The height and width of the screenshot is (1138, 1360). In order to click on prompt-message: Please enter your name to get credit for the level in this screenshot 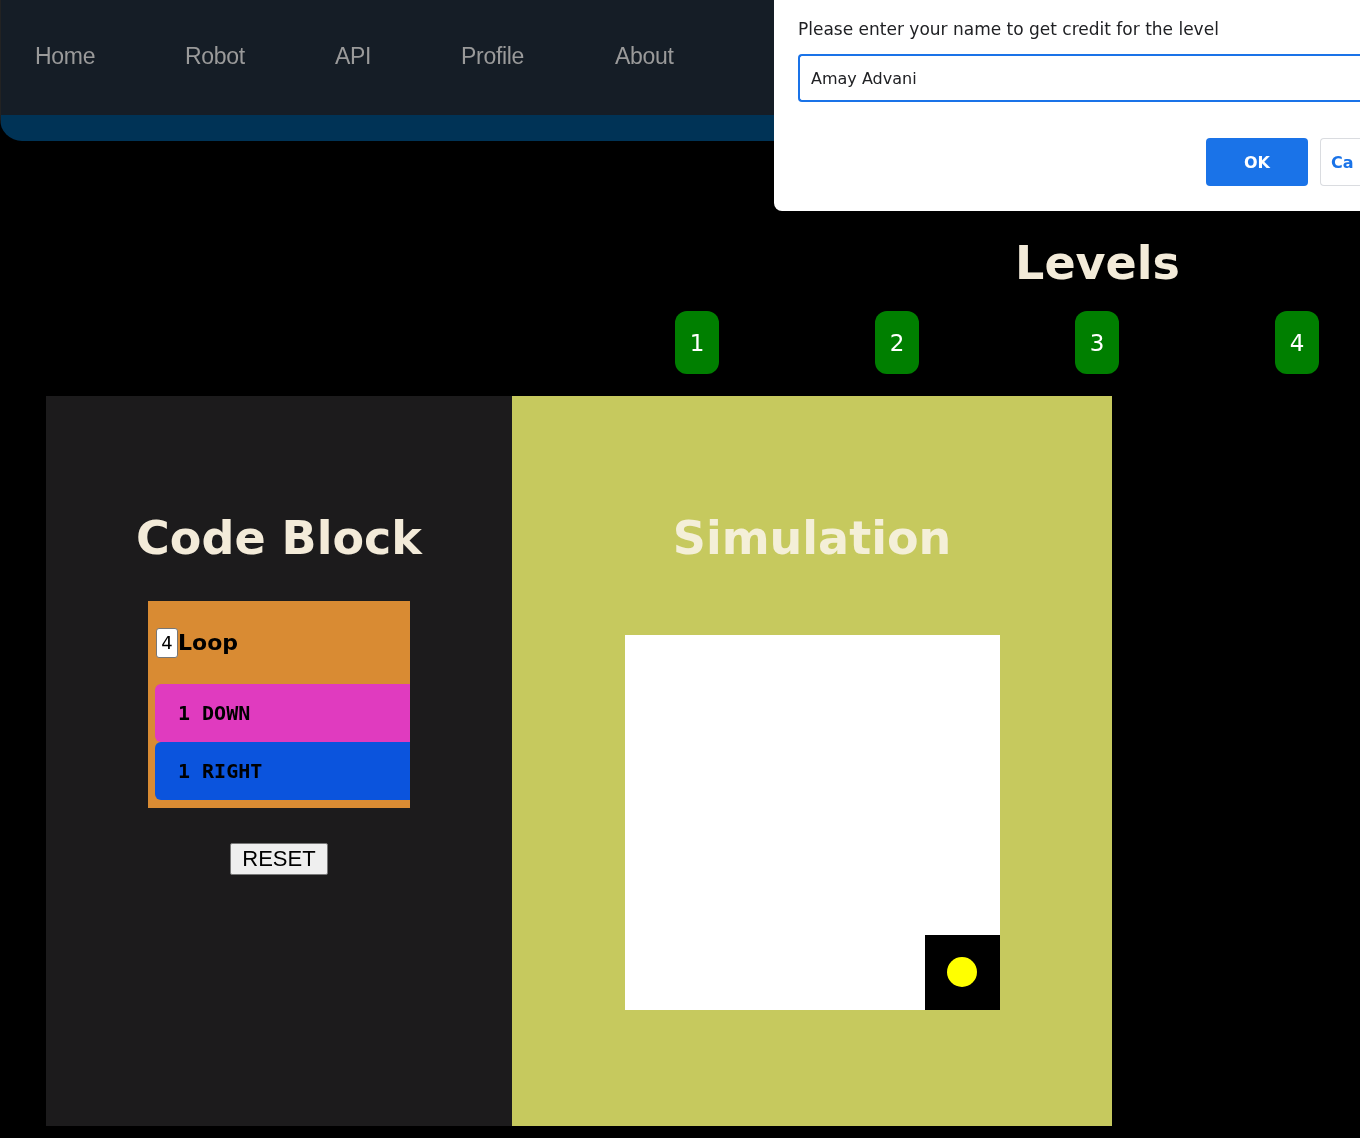, I will do `click(1009, 29)`.